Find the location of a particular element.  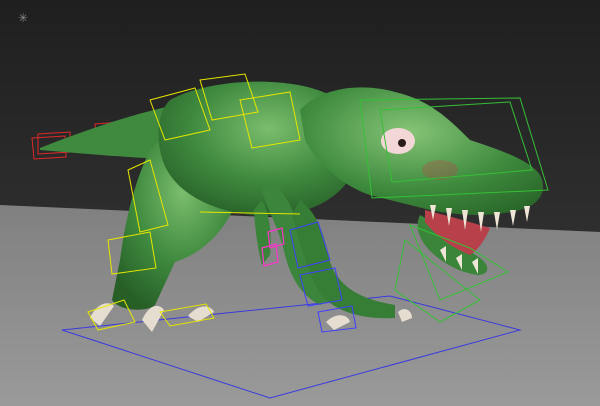

eye is located at coordinates (398, 141).